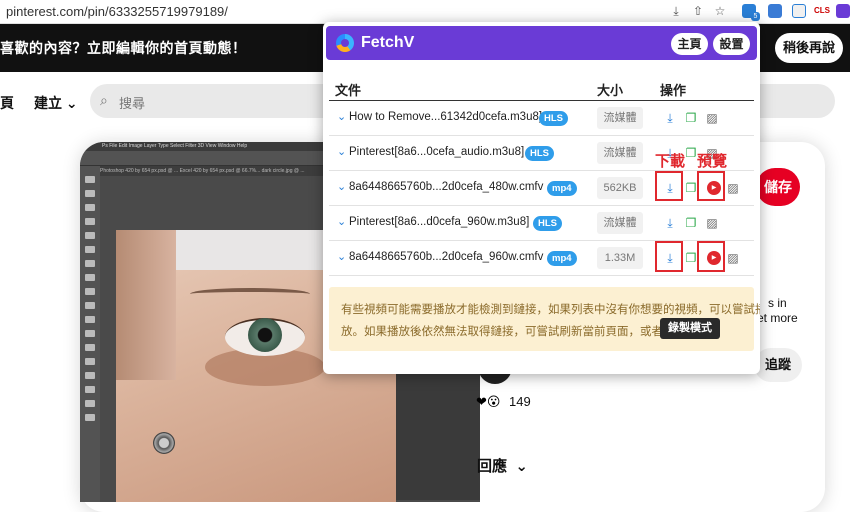 The height and width of the screenshot is (512, 850). What do you see at coordinates (731, 44) in the screenshot?
I see `settings-button: 設置` at bounding box center [731, 44].